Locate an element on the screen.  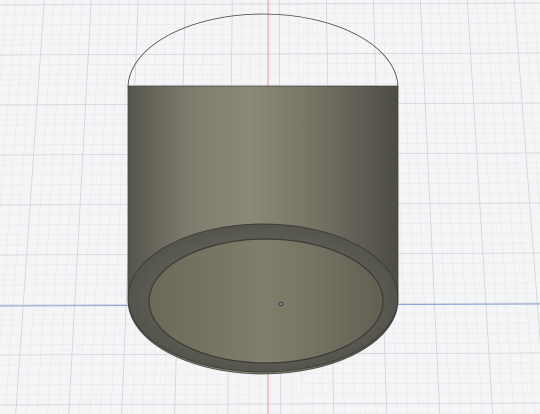
origin-point-icon is located at coordinates (281, 304).